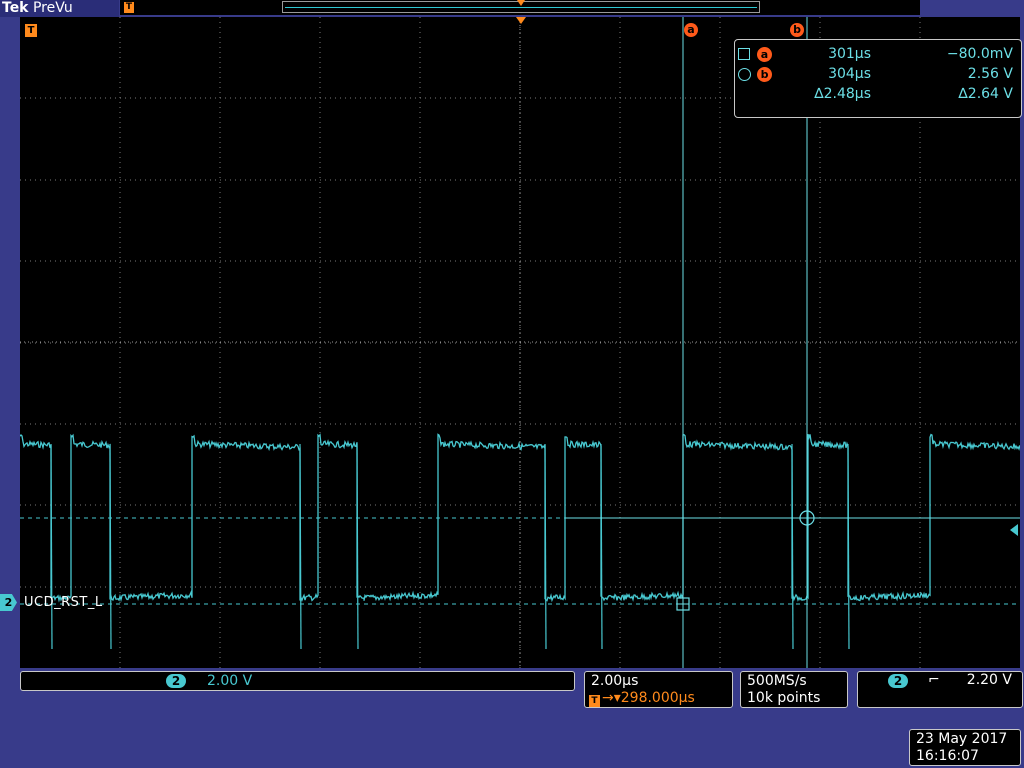  Describe the element at coordinates (31, 30) in the screenshot. I see `trigger-marker-icon: T` at that location.